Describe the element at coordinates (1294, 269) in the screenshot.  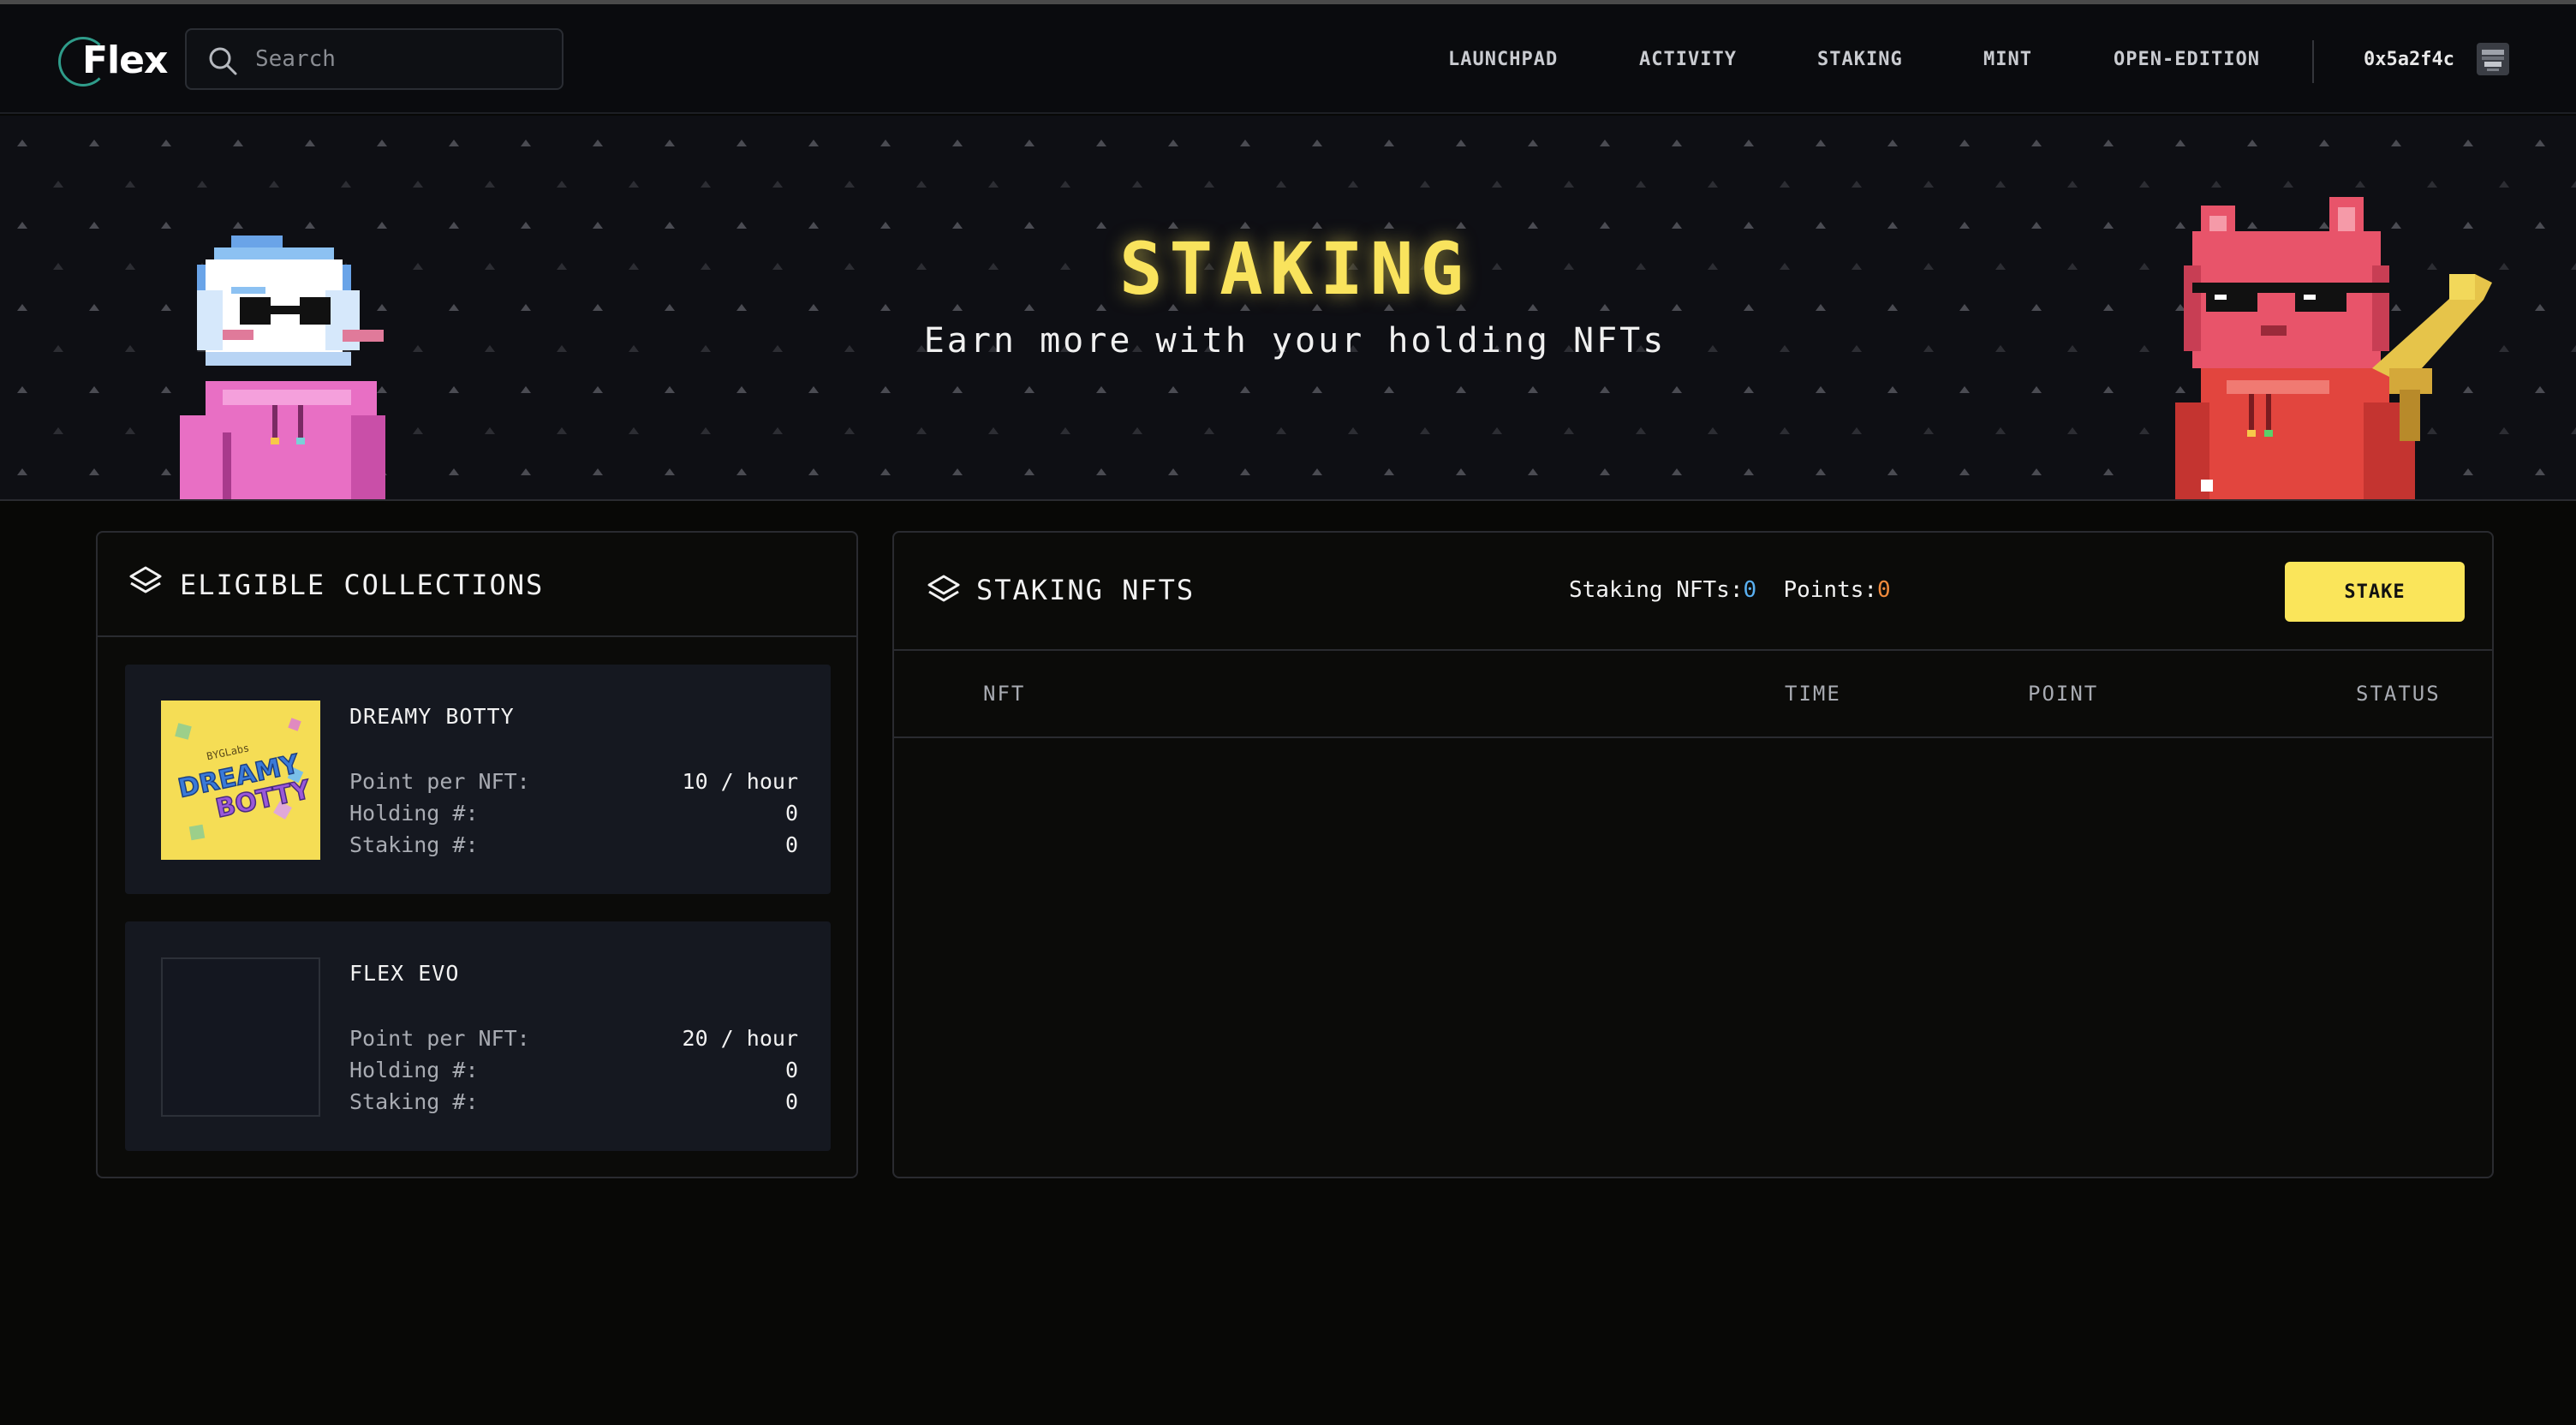
I see `hero-title: STAKING` at that location.